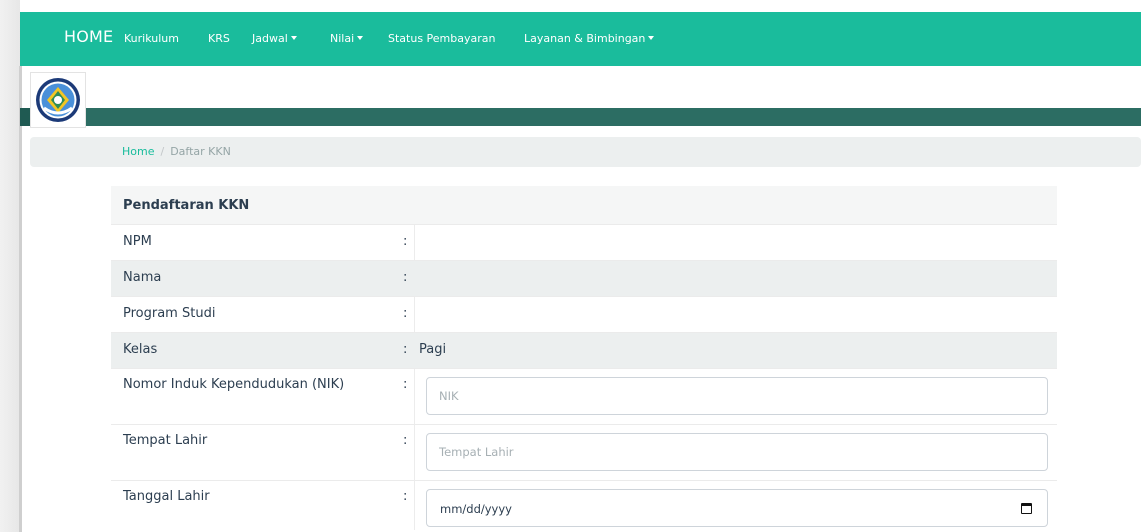  What do you see at coordinates (169, 313) in the screenshot?
I see `program-studi-label: Program Studi` at bounding box center [169, 313].